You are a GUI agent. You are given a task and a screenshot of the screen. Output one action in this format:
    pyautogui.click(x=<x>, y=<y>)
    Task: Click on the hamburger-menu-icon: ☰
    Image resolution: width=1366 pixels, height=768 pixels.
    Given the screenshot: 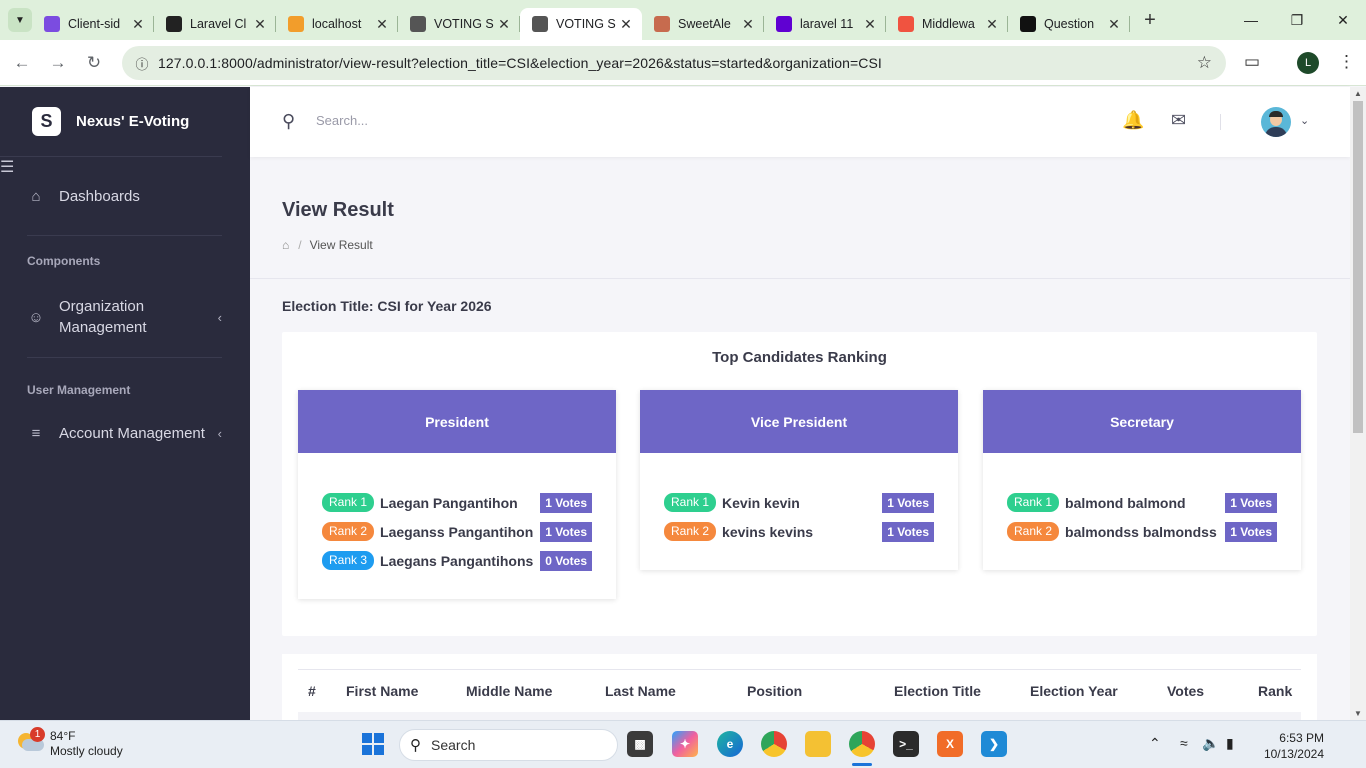 What is the action you would take?
    pyautogui.click(x=125, y=167)
    